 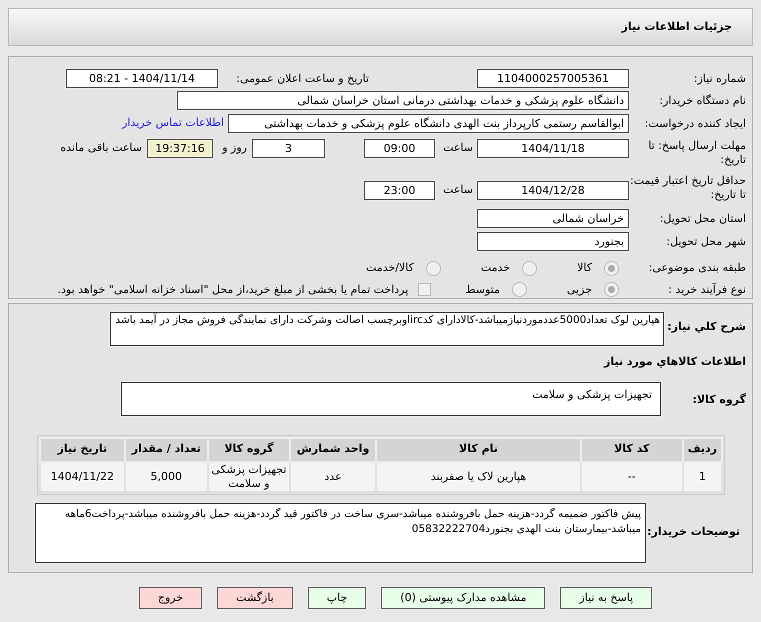 What do you see at coordinates (719, 79) in the screenshot?
I see `field-label: شماره نیاز:` at bounding box center [719, 79].